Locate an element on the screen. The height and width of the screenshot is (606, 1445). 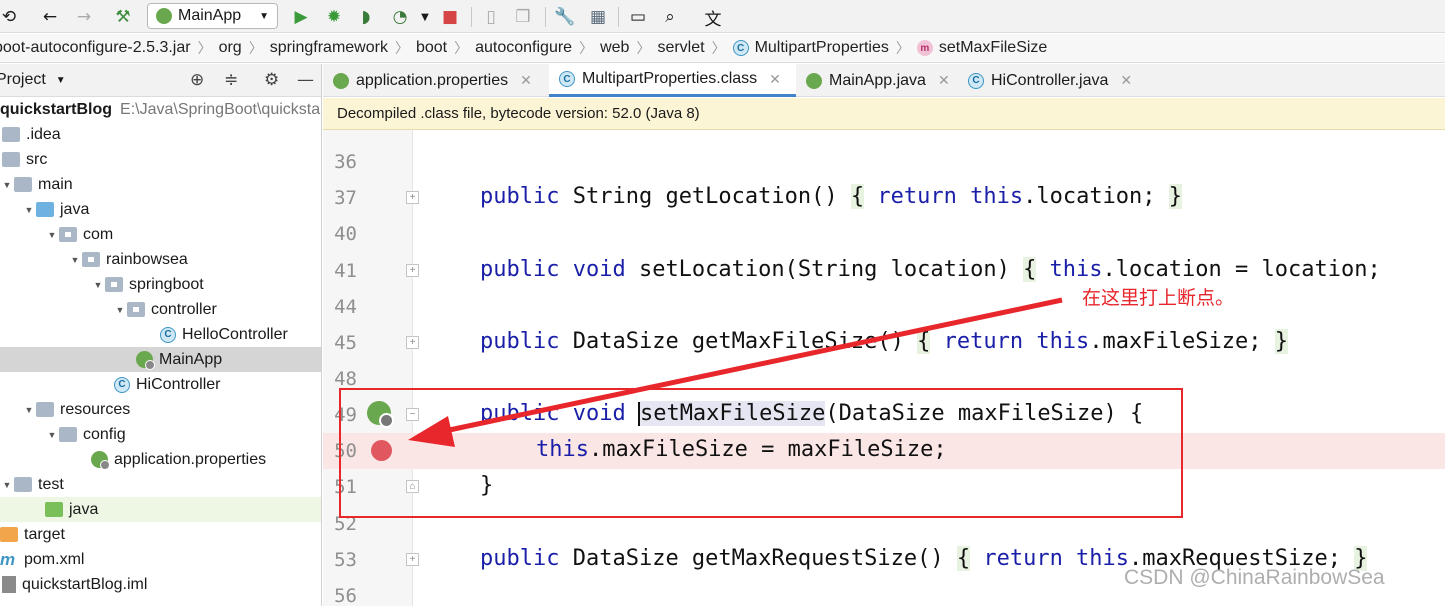
tree-item-src: src is located at coordinates (160, 159).